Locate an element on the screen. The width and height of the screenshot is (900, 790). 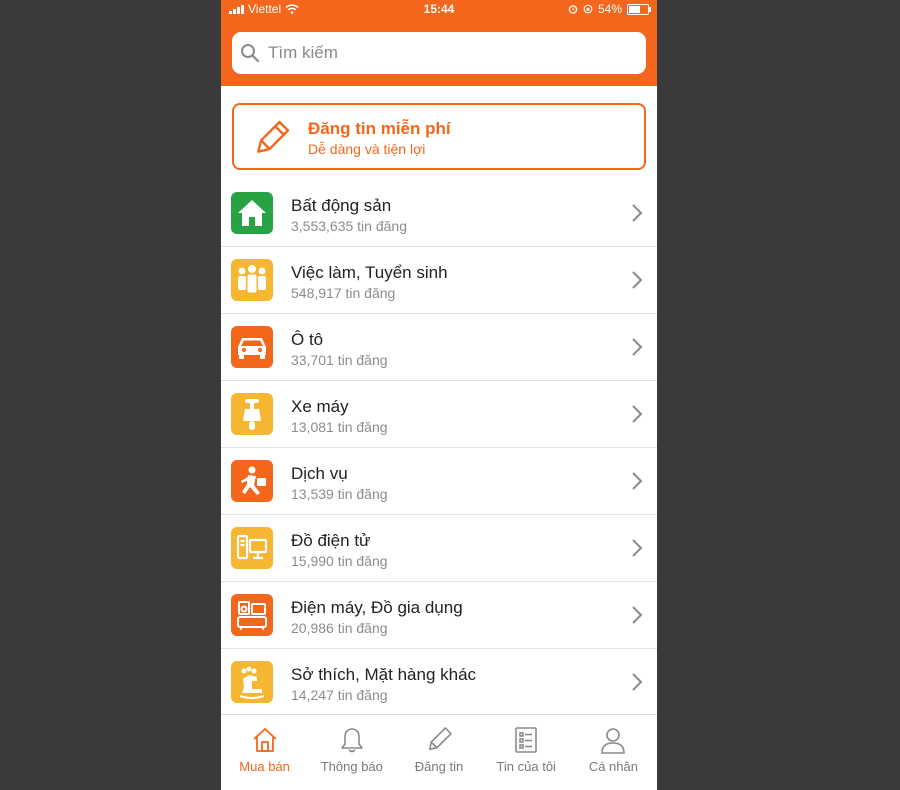
category-name: Điện máy, Đồ gia dụng is located at coordinates (377, 607).